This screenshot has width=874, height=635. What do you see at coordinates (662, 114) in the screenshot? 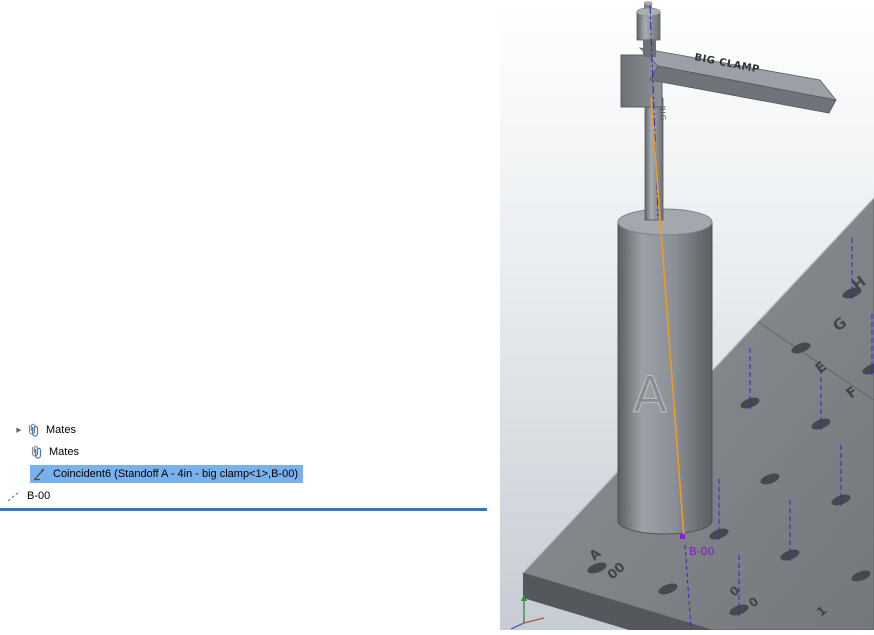
I see `rod-engraving: BIG` at bounding box center [662, 114].